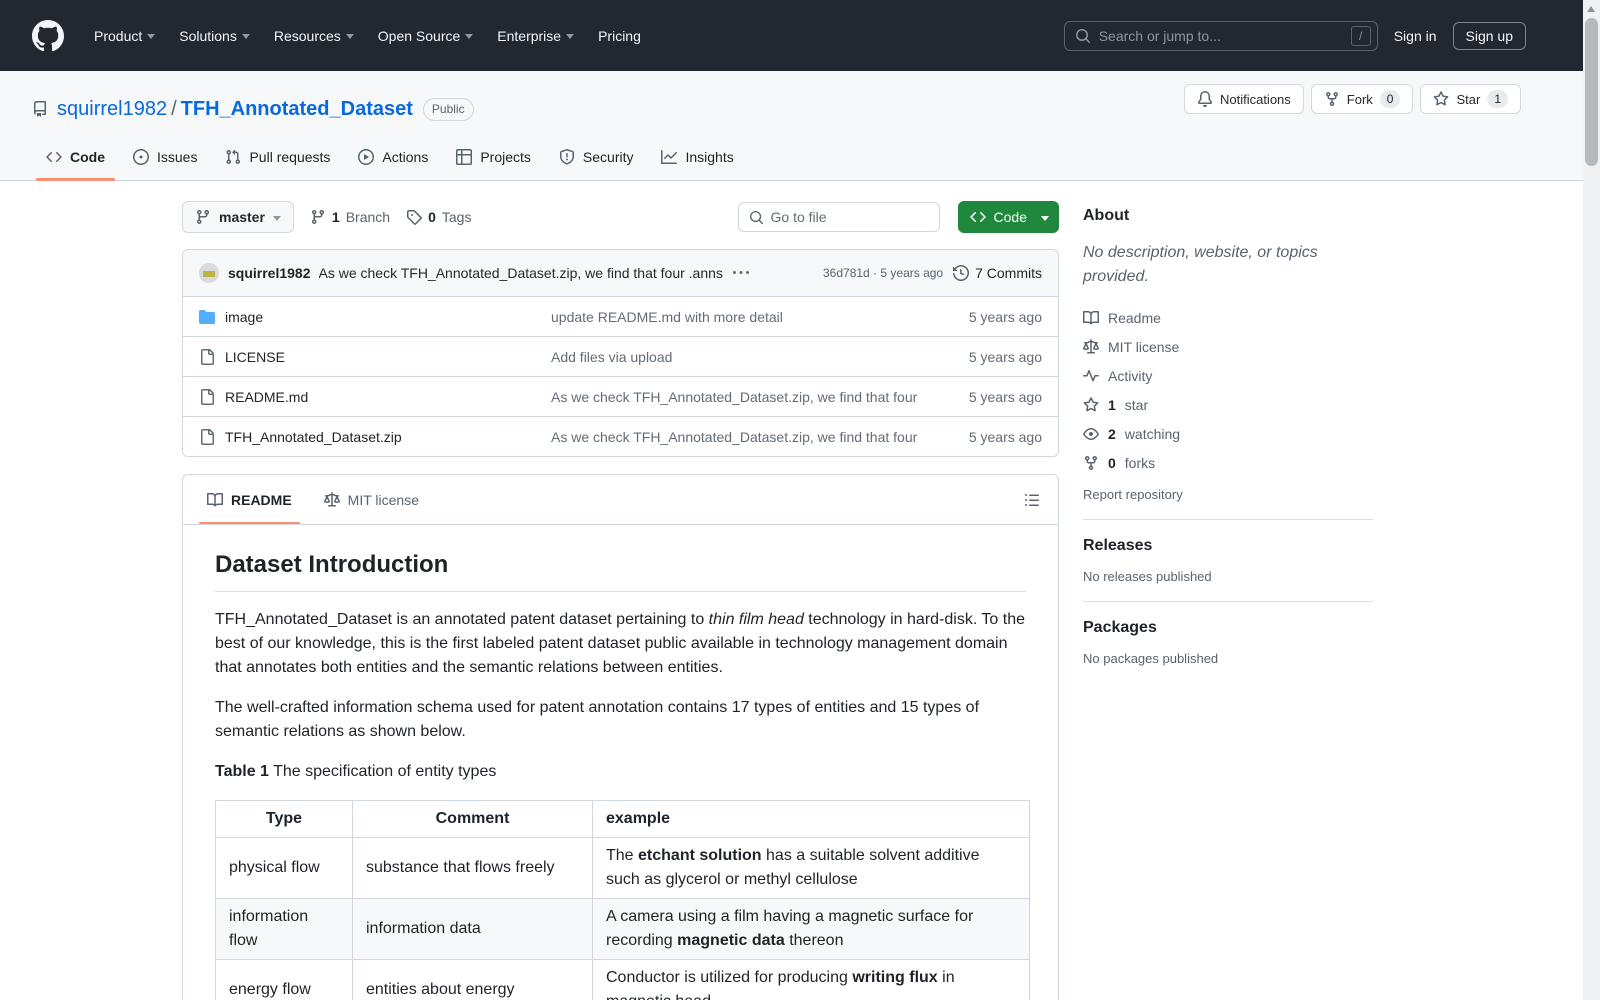  I want to click on star-label: Star, so click(1468, 99).